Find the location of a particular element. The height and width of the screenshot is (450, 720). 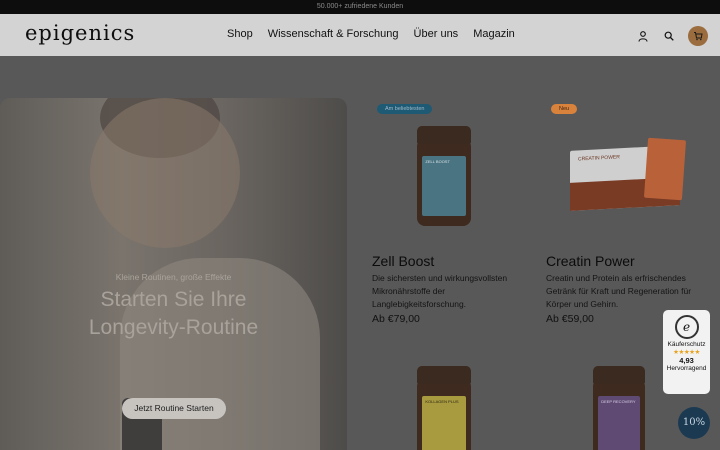

product-jar: KOLLAGEN PLUS is located at coordinates (444, 408).